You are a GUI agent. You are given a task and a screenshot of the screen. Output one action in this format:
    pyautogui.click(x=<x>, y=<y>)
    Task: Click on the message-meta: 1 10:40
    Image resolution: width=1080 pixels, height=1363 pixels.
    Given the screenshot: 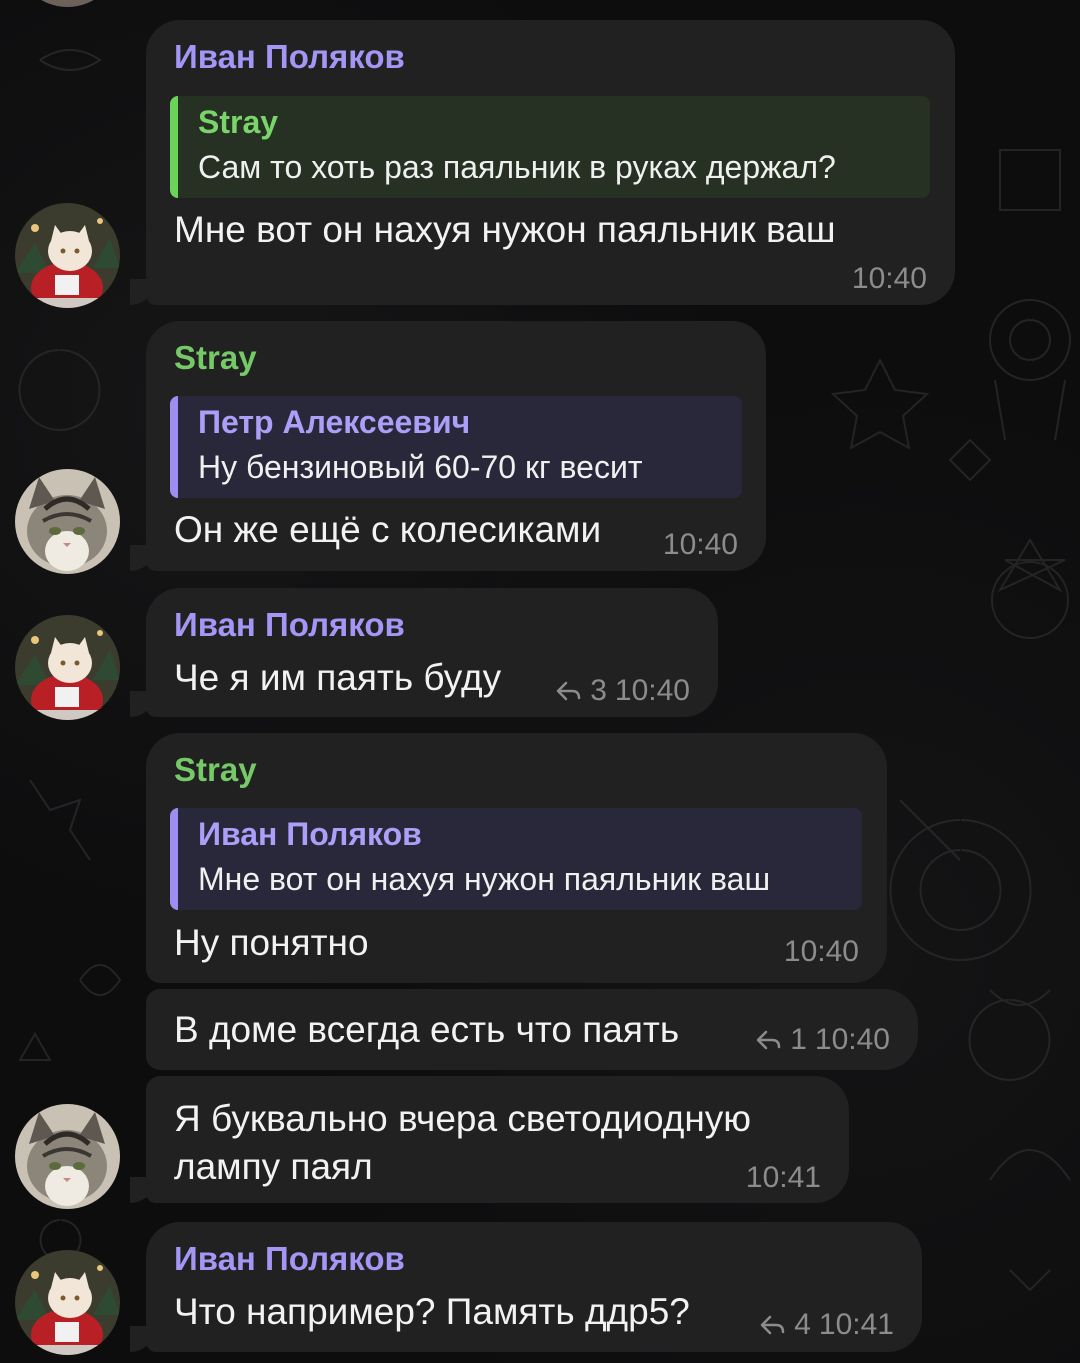 What is the action you would take?
    pyautogui.click(x=823, y=1040)
    